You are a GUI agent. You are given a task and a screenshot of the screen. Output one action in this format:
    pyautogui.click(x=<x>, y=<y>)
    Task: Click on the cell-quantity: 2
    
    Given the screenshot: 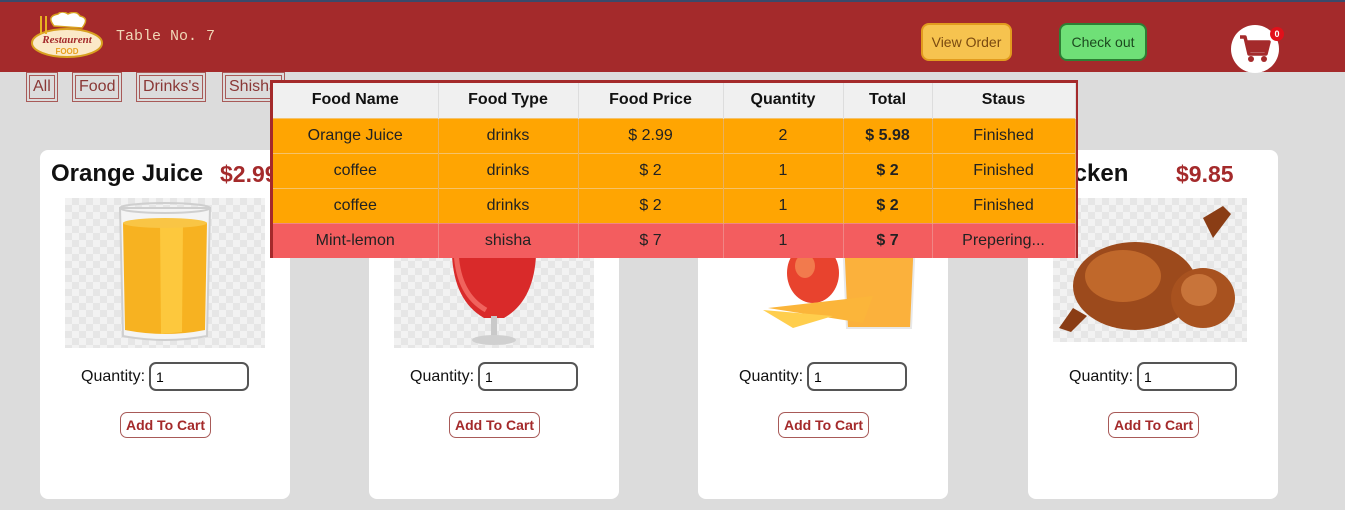 What is the action you would take?
    pyautogui.click(x=783, y=135)
    